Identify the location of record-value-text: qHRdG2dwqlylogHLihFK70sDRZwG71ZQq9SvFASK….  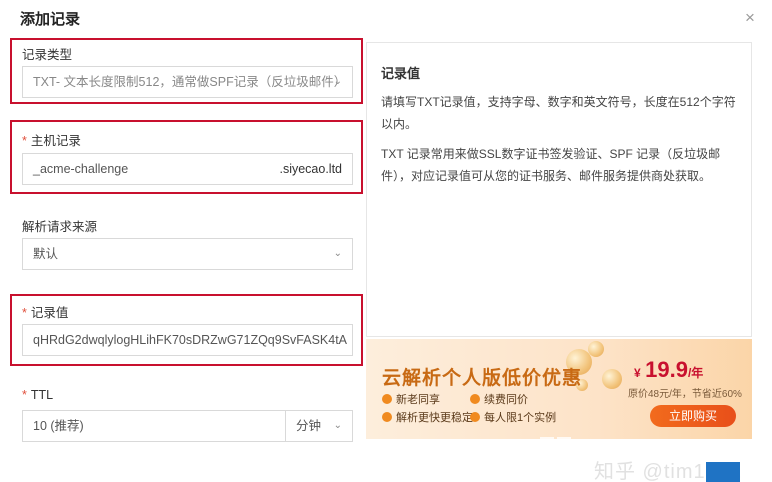
(190, 340).